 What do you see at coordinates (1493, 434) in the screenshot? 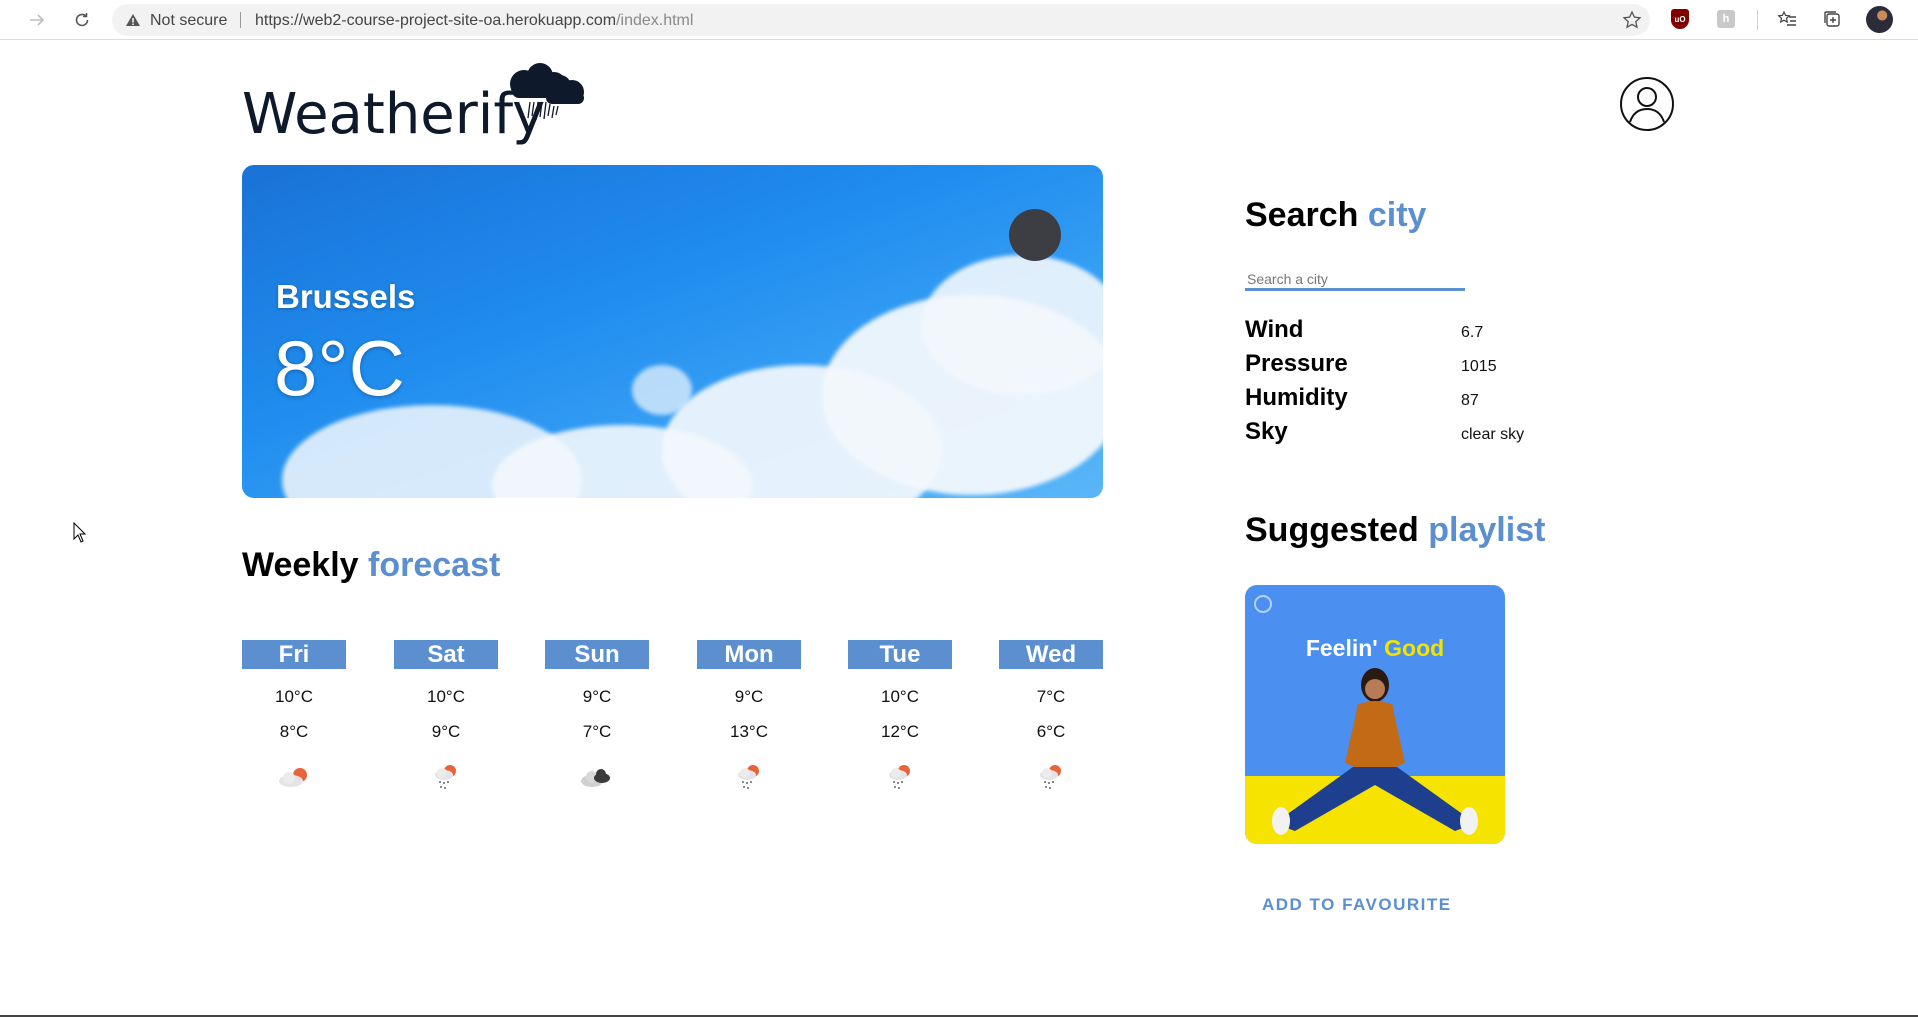
I see `stat-value: clear sky` at bounding box center [1493, 434].